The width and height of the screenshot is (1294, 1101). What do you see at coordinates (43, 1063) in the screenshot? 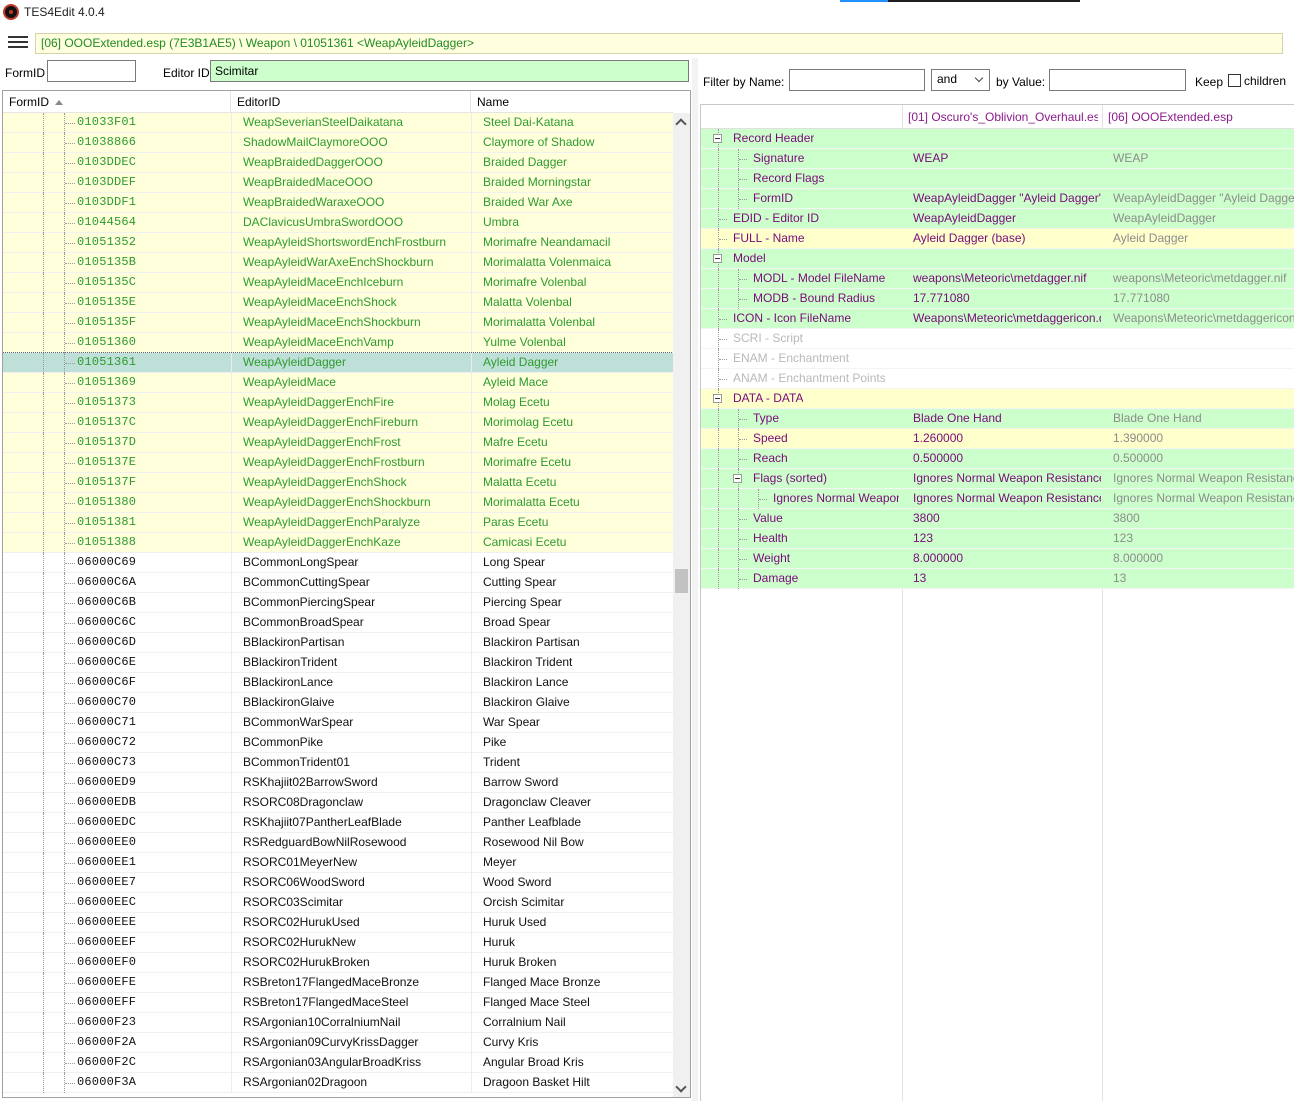
I see `tree-line` at bounding box center [43, 1063].